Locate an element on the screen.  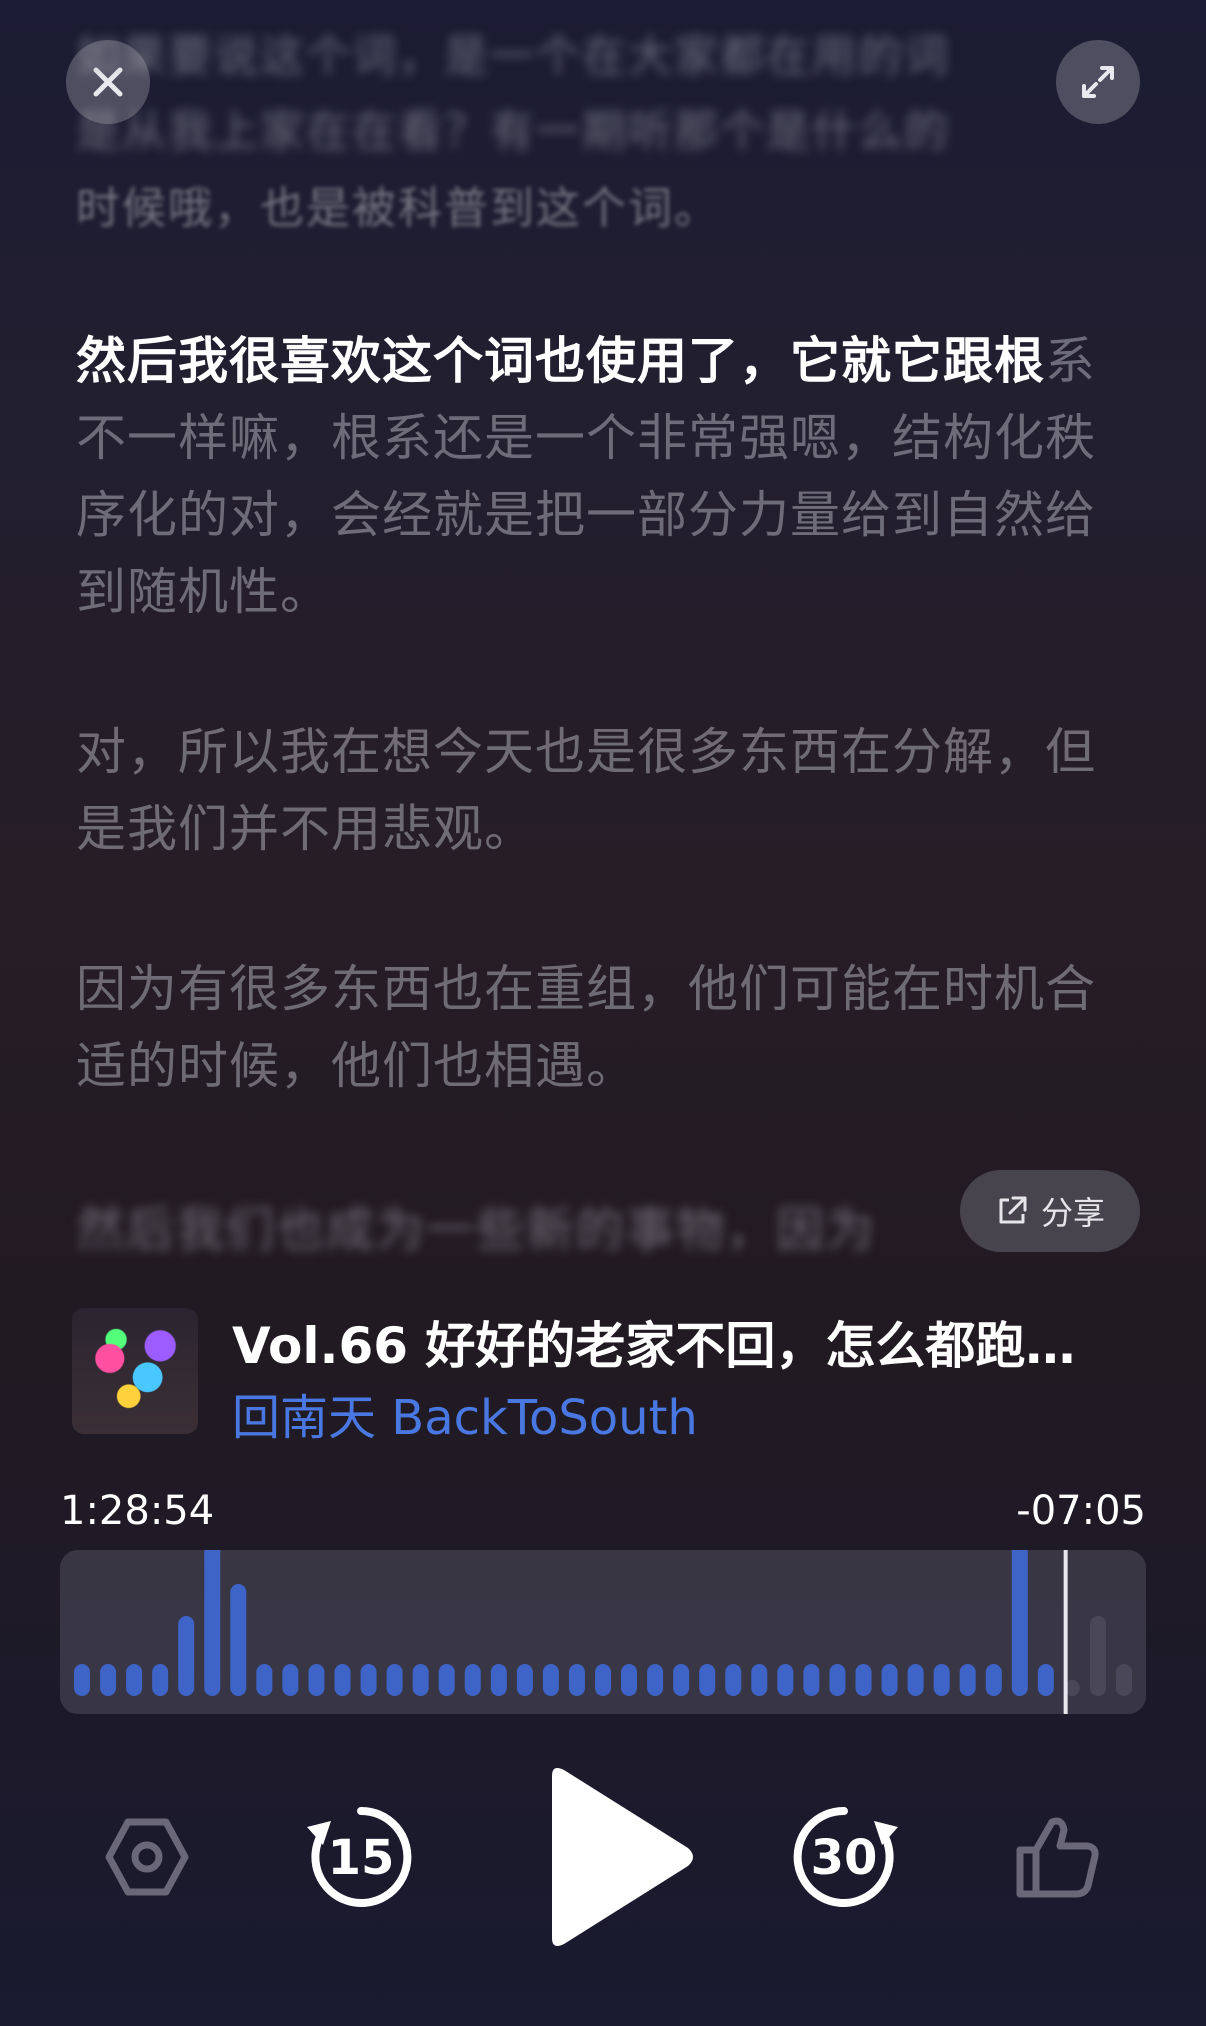
expand-button is located at coordinates (1098, 82).